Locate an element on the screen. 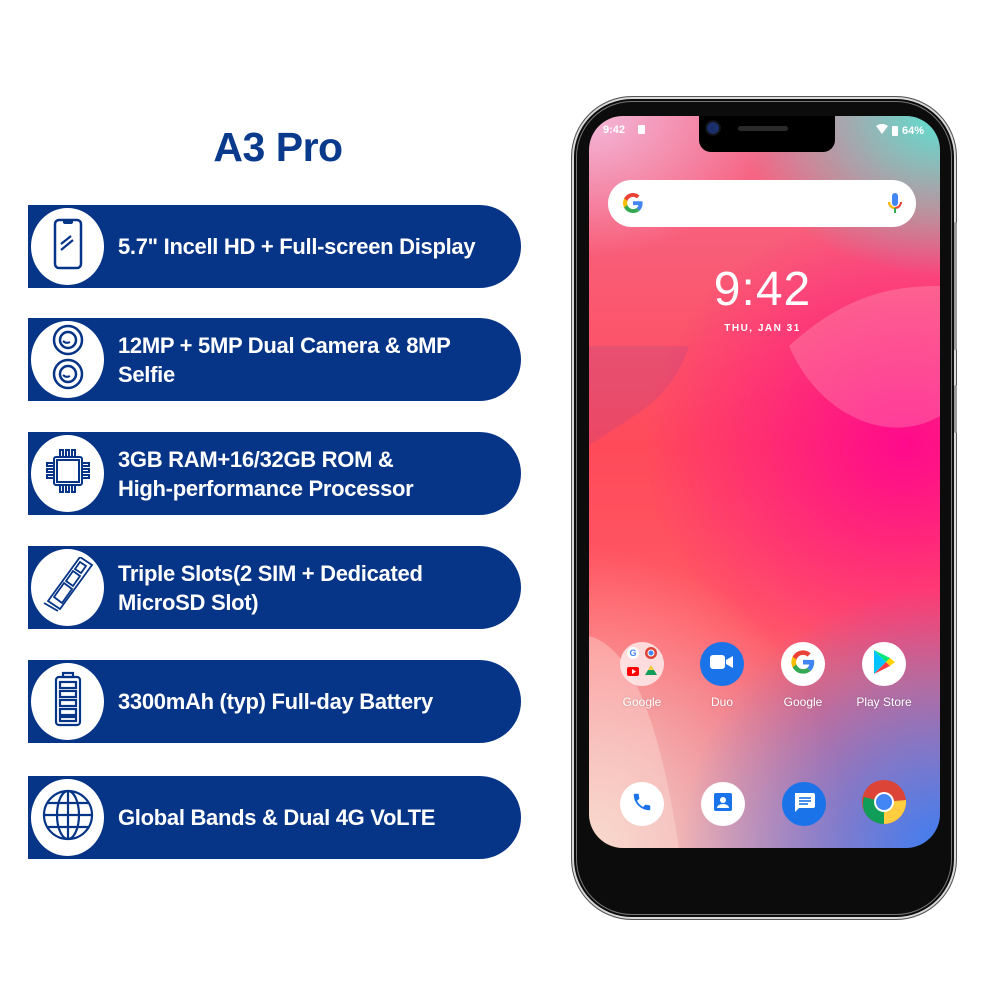  feature-display: 5.7" Incell HD + Full-screen Display is located at coordinates (274, 246).